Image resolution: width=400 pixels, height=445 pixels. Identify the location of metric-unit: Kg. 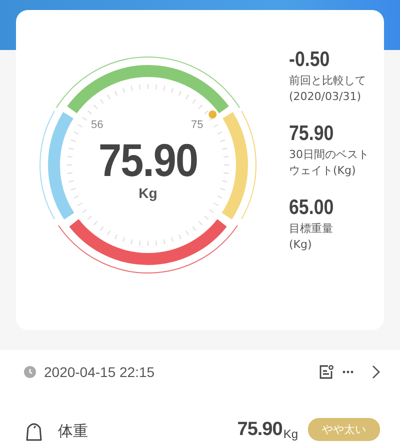
(290, 434).